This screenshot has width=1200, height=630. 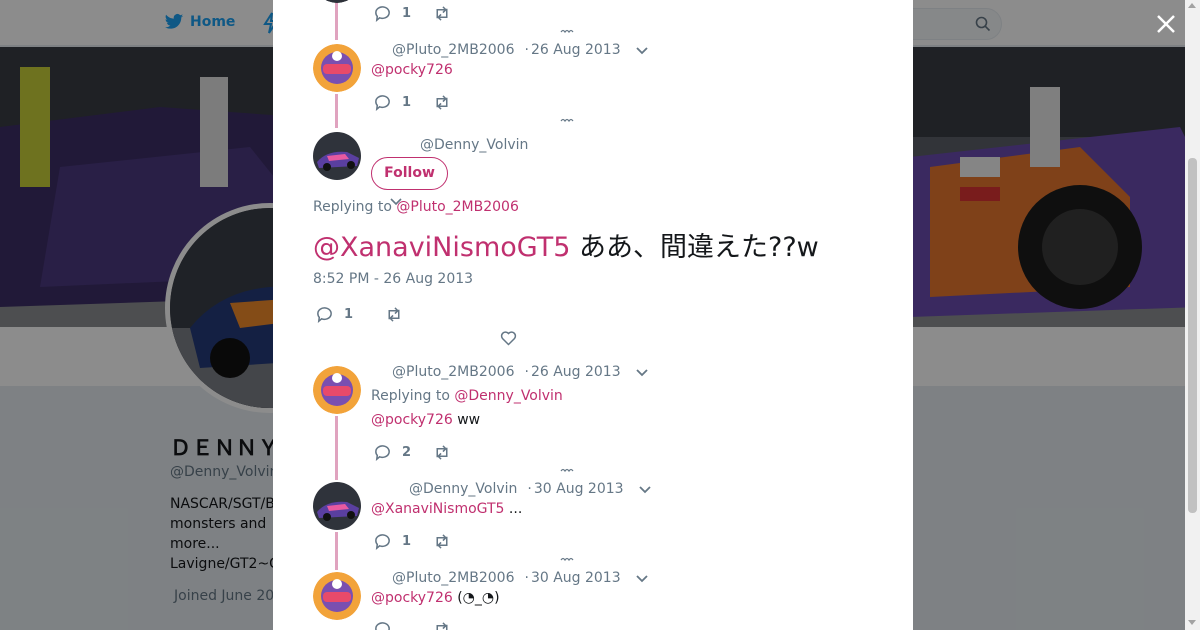 I want to click on main-tweet-timestamp: 8:52 PM - 26 Aug 2013, so click(x=393, y=279).